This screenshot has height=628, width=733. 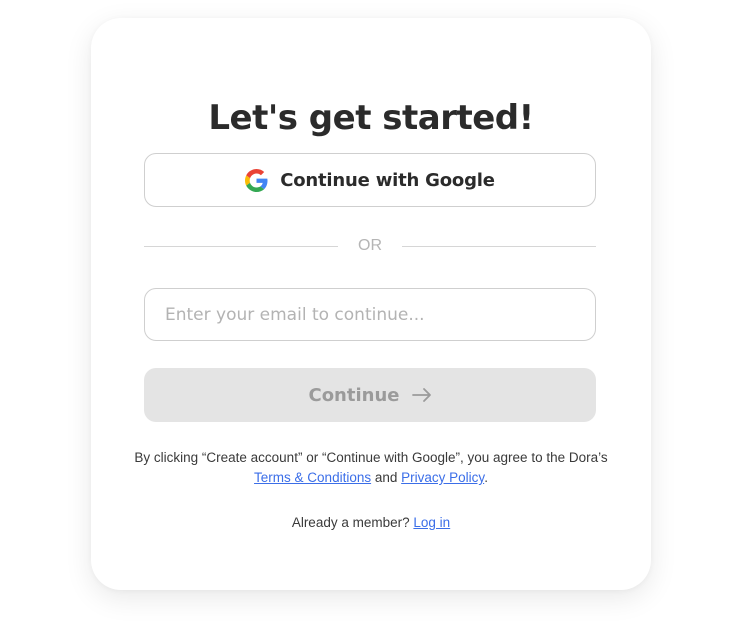 What do you see at coordinates (256, 180) in the screenshot?
I see `google-g-icon` at bounding box center [256, 180].